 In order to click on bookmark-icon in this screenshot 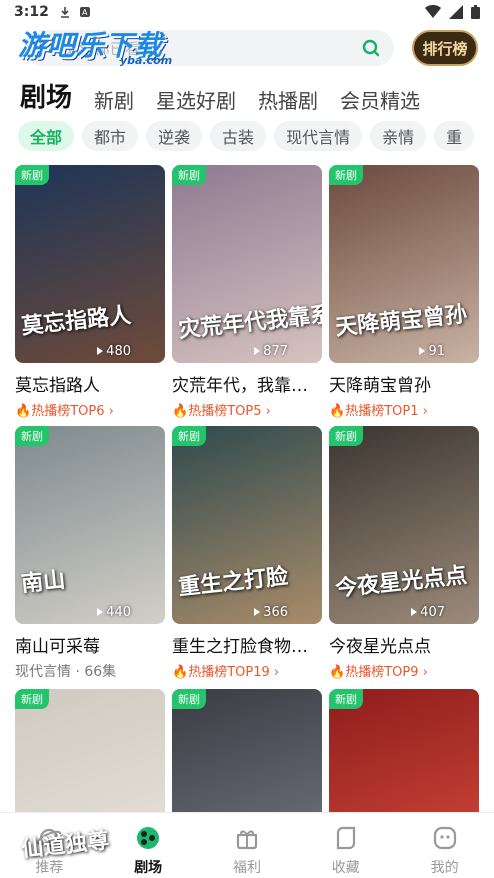, I will do `click(345, 838)`.